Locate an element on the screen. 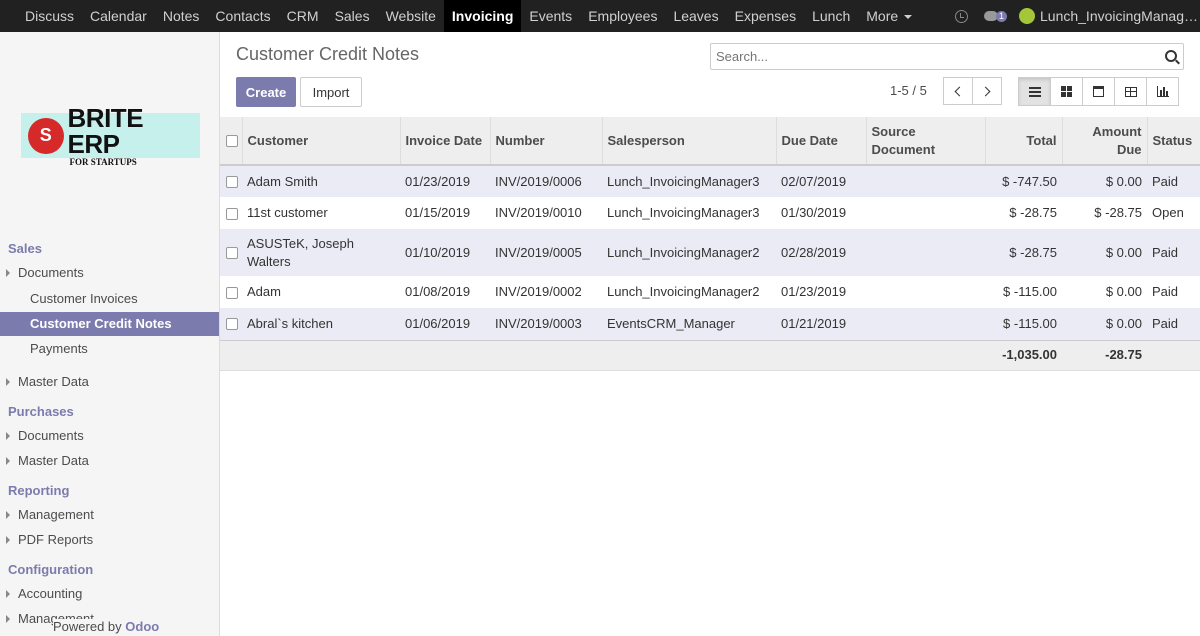  menu-notes: Notes is located at coordinates (181, 16).